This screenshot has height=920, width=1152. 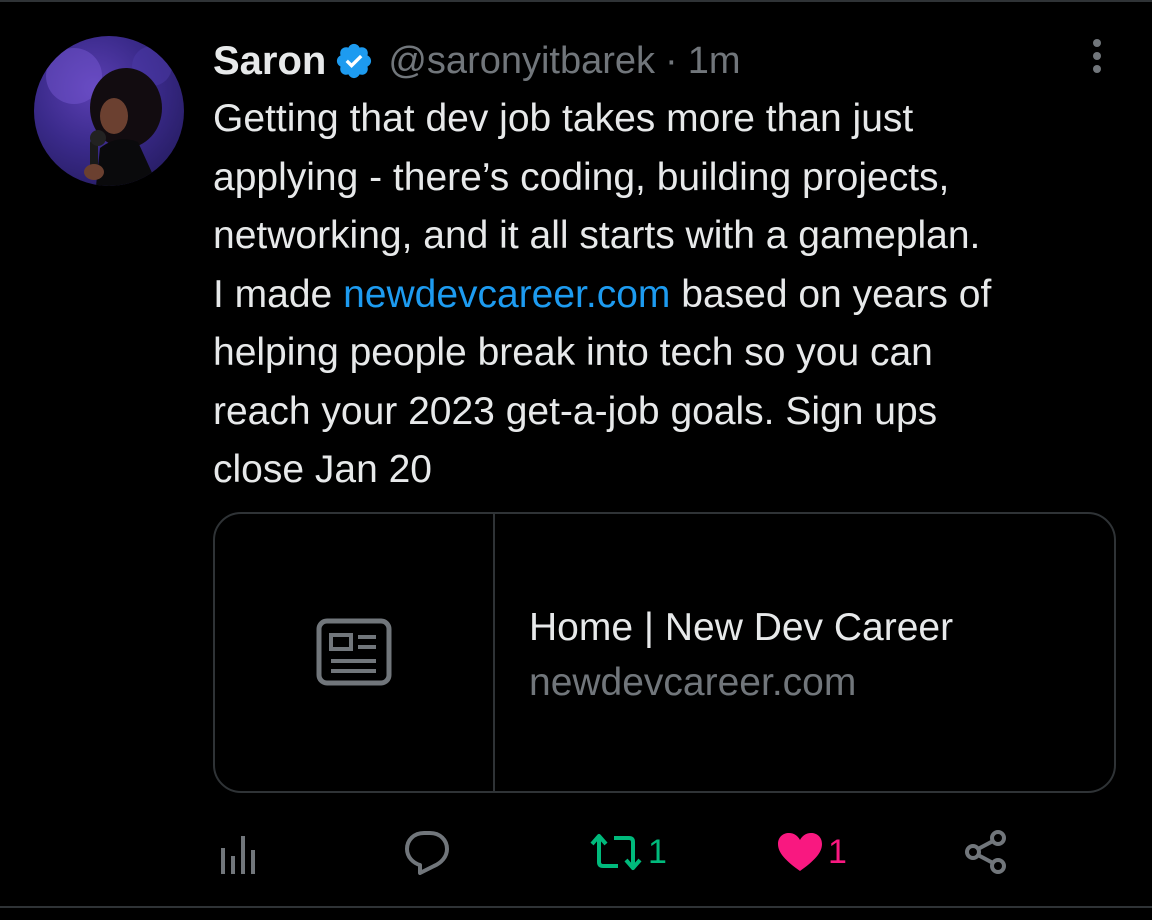 I want to click on more-options-button, so click(x=1097, y=56).